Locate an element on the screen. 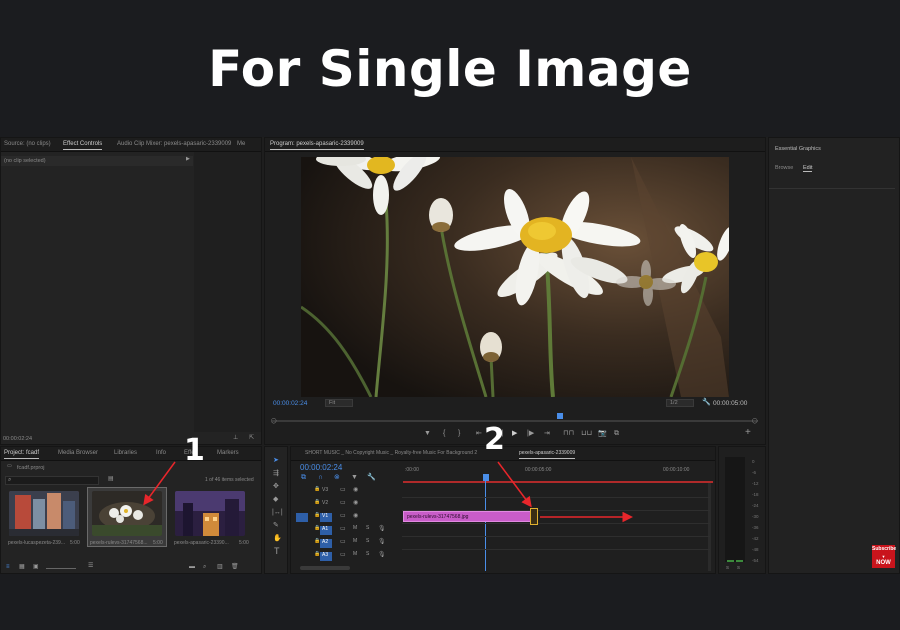 The width and height of the screenshot is (900, 630). annotation-marker-2: 2 is located at coordinates (494, 439).